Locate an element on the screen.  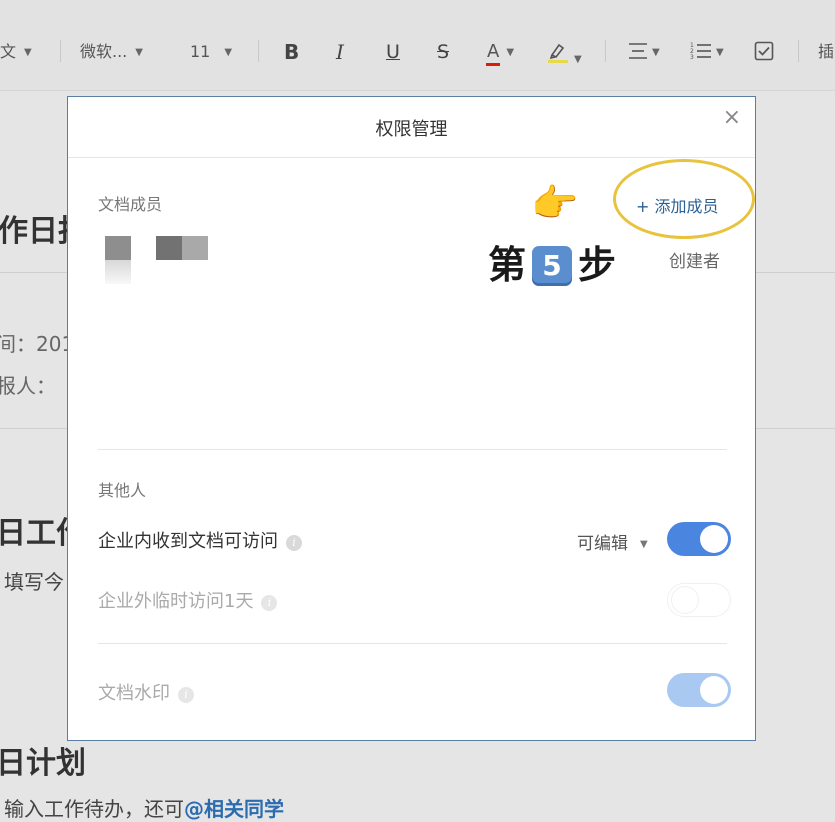
doc-date-line: 间：201 is located at coordinates (37, 344).